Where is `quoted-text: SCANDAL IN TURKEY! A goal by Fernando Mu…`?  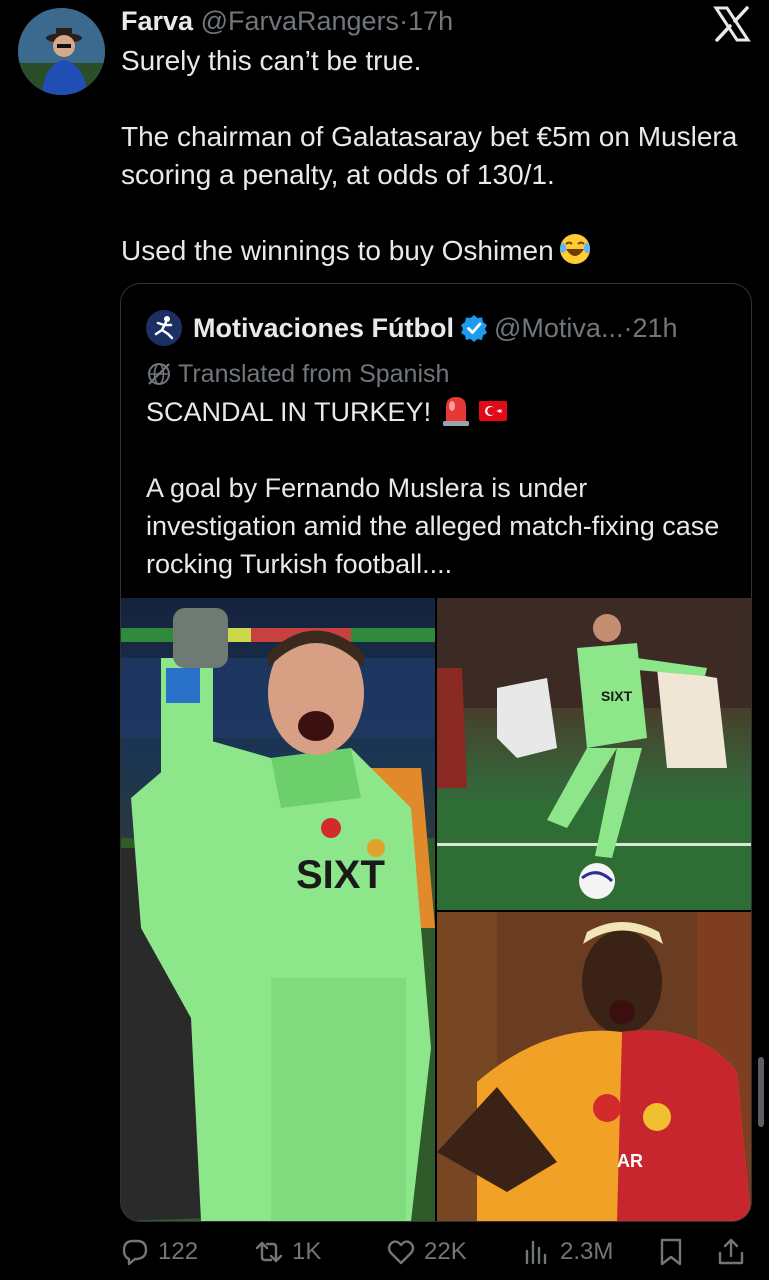
quoted-text: SCANDAL IN TURKEY! A goal by Fernando Mu… is located at coordinates (441, 488).